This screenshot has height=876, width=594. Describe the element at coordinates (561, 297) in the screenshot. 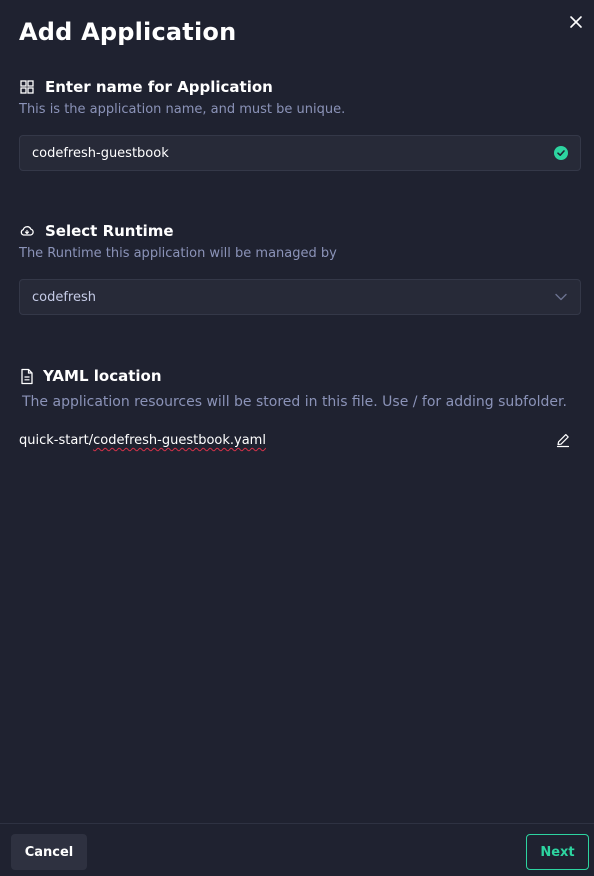

I see `chevron-down-icon` at that location.